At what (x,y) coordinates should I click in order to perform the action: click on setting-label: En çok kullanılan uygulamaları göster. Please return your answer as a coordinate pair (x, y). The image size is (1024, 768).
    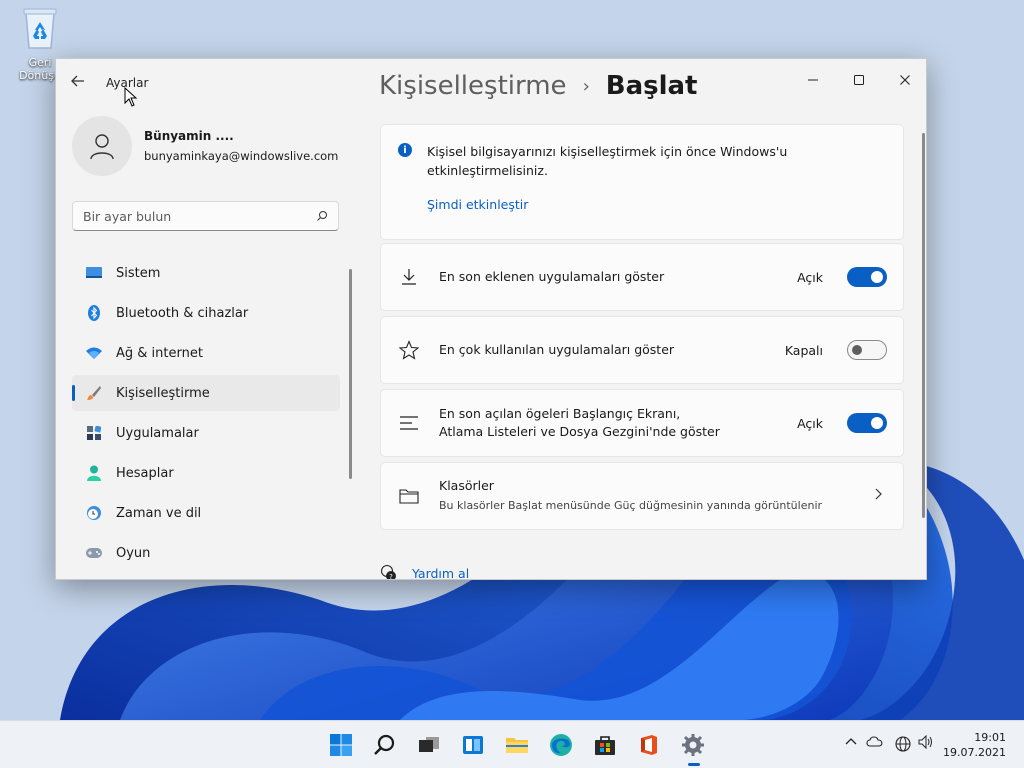
    Looking at the image, I should click on (557, 349).